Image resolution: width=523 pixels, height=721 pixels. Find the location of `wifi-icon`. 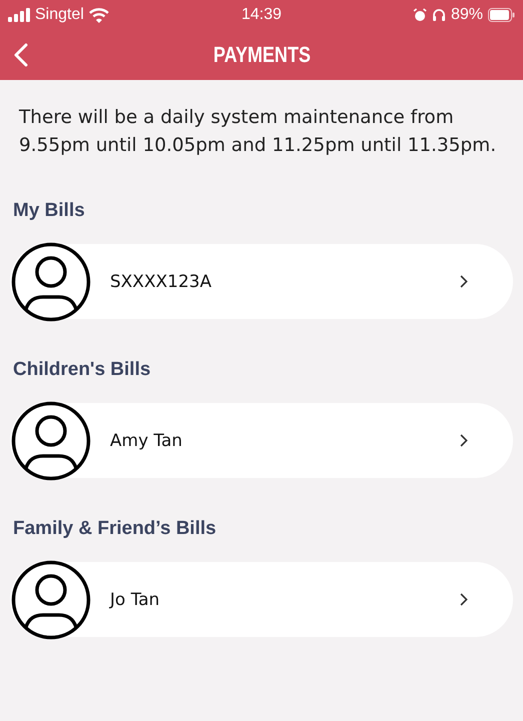

wifi-icon is located at coordinates (98, 15).